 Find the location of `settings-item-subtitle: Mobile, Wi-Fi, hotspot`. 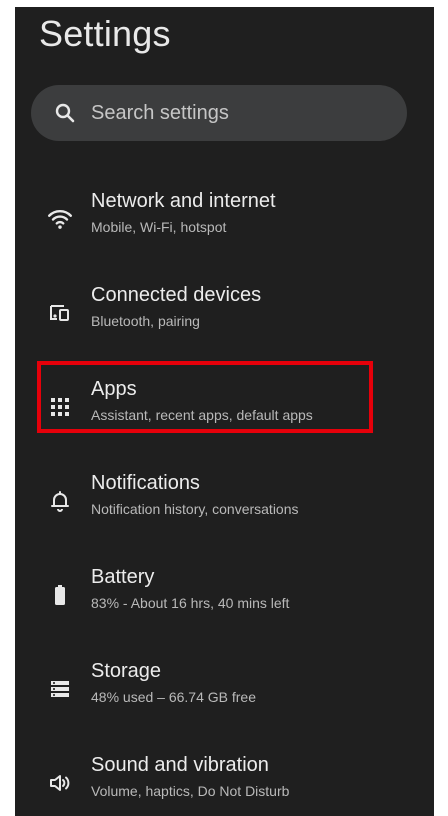

settings-item-subtitle: Mobile, Wi-Fi, hotspot is located at coordinates (159, 227).